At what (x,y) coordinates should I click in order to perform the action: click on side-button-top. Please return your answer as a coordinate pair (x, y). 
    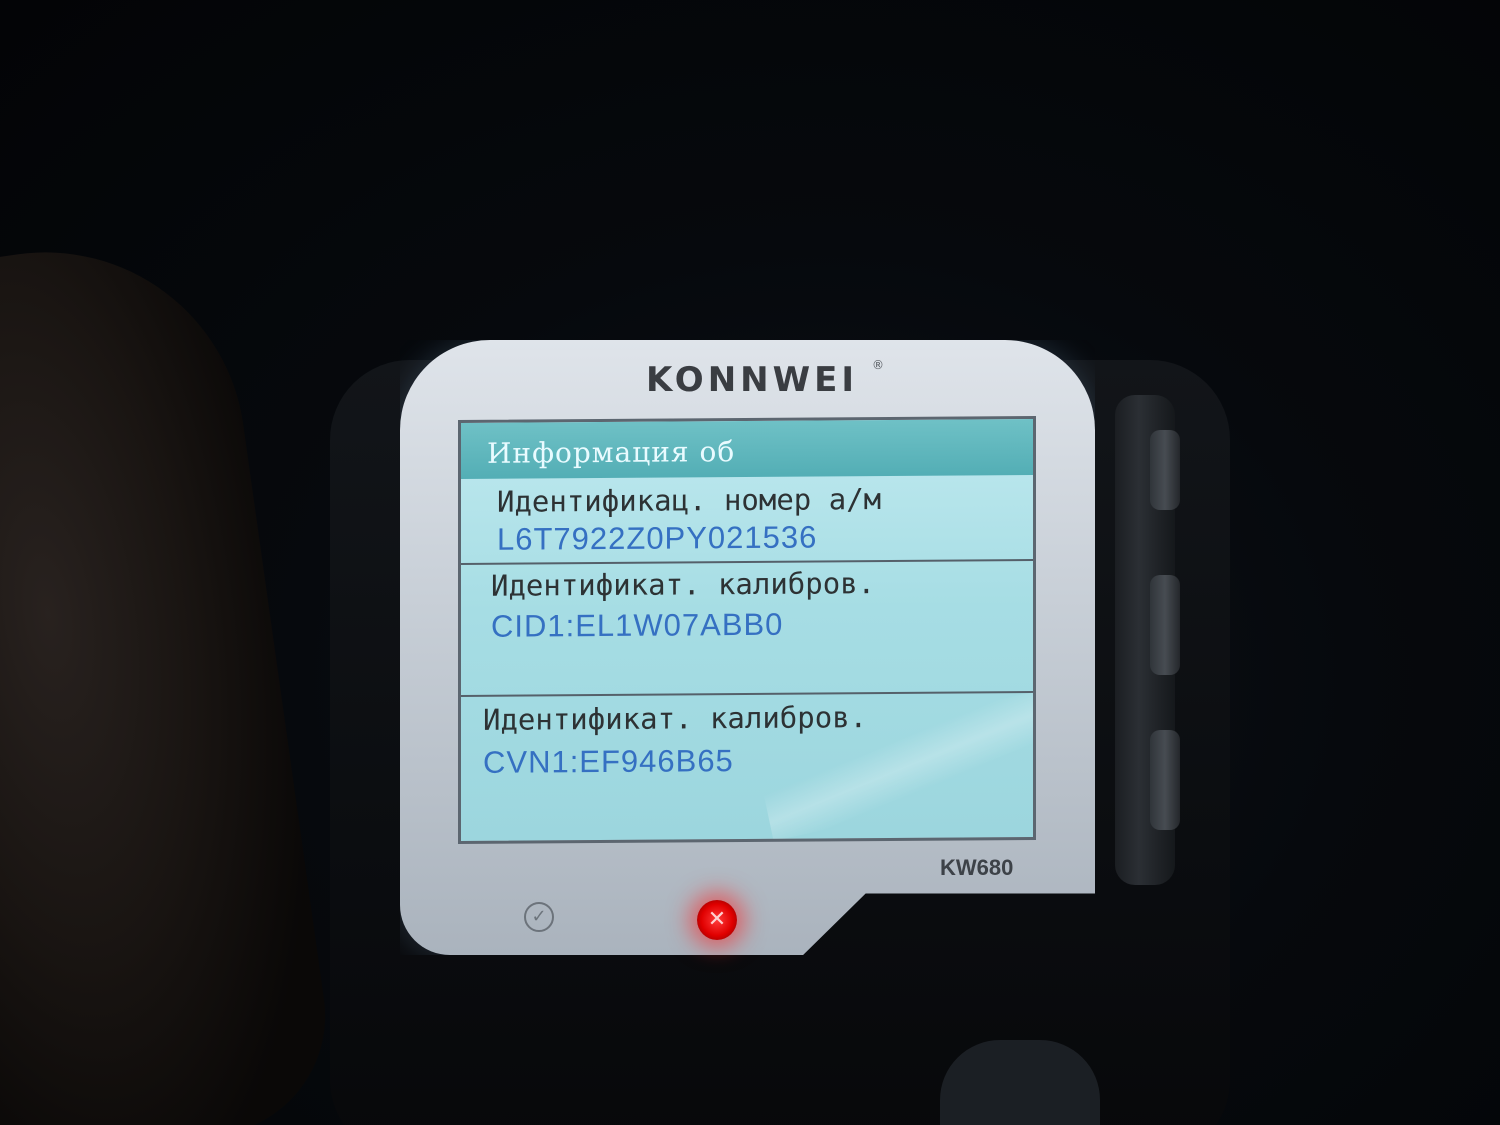
    Looking at the image, I should click on (1165, 470).